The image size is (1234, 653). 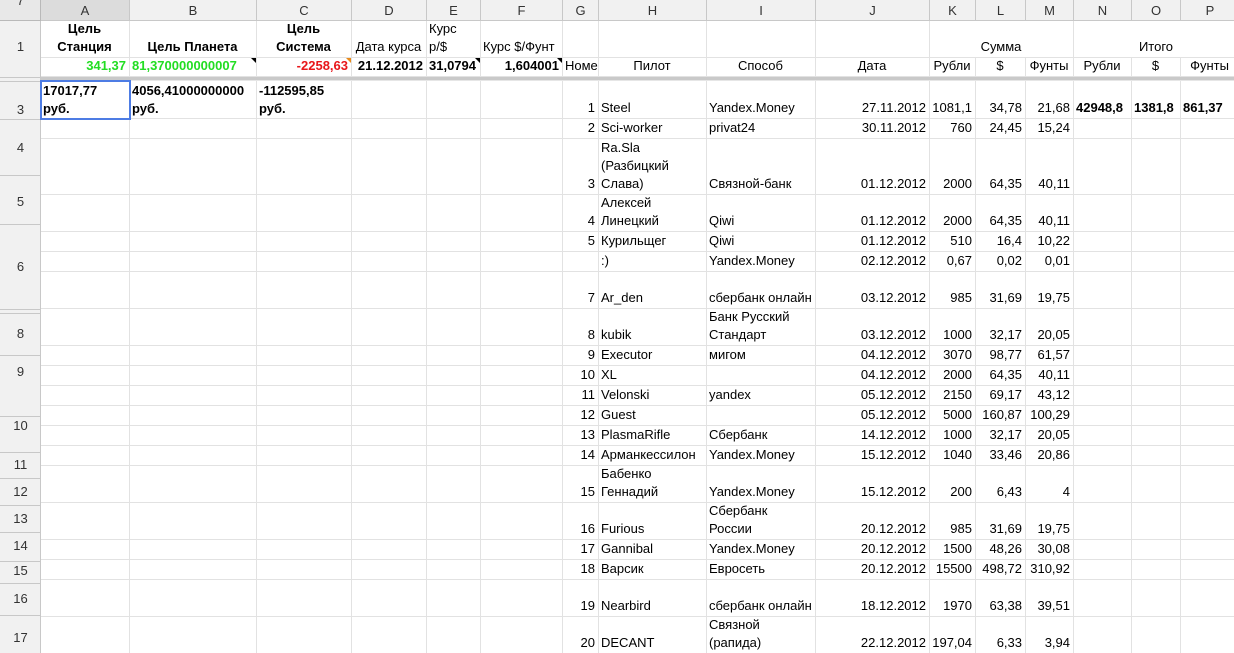 What do you see at coordinates (581, 376) in the screenshot?
I see `cell-number: 10` at bounding box center [581, 376].